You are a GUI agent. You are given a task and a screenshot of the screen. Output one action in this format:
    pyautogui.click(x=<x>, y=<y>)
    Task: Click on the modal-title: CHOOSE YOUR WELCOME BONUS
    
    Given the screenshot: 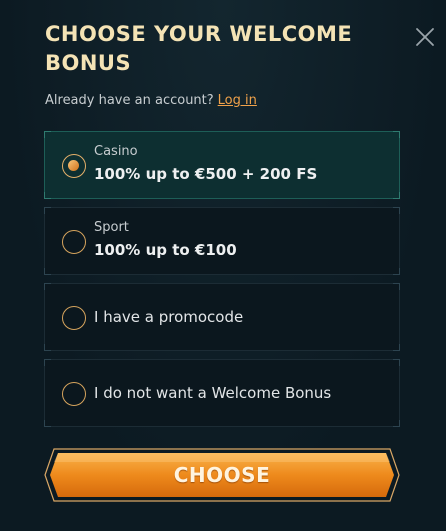 What is the action you would take?
    pyautogui.click(x=199, y=48)
    